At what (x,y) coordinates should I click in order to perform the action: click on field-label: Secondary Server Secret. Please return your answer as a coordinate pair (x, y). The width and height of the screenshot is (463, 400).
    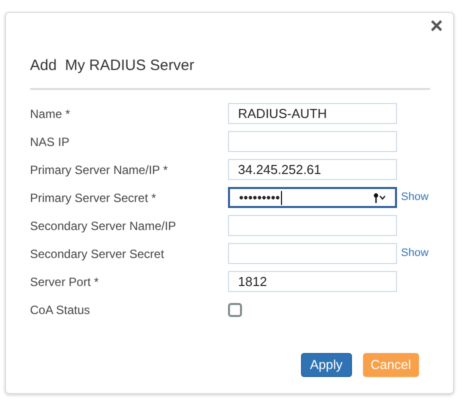
    Looking at the image, I should click on (98, 254).